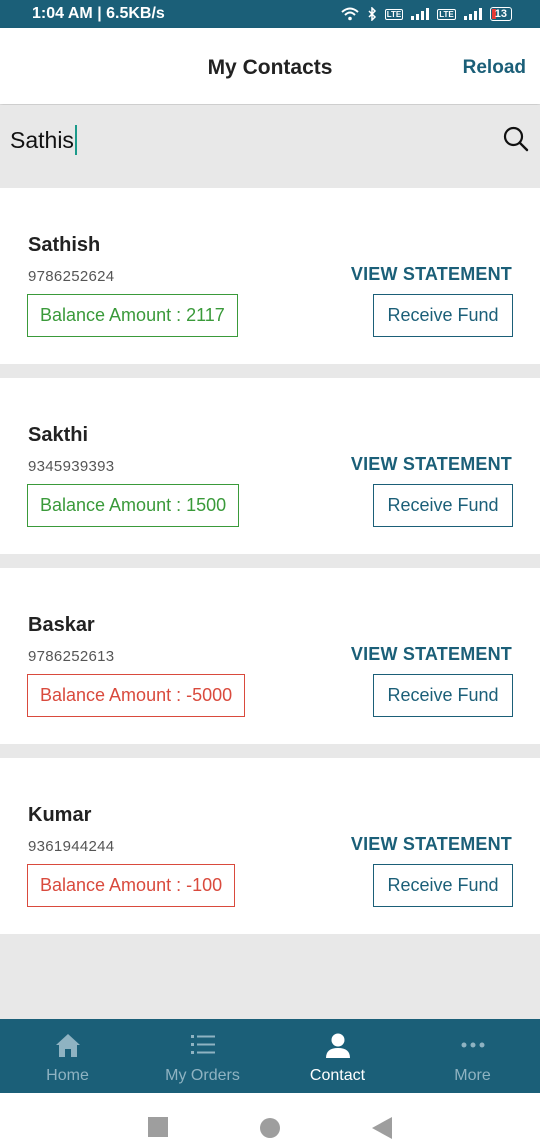 This screenshot has height=1146, width=540. What do you see at coordinates (132, 315) in the screenshot?
I see `balance-amount-badge: Balance Amount : 2117` at bounding box center [132, 315].